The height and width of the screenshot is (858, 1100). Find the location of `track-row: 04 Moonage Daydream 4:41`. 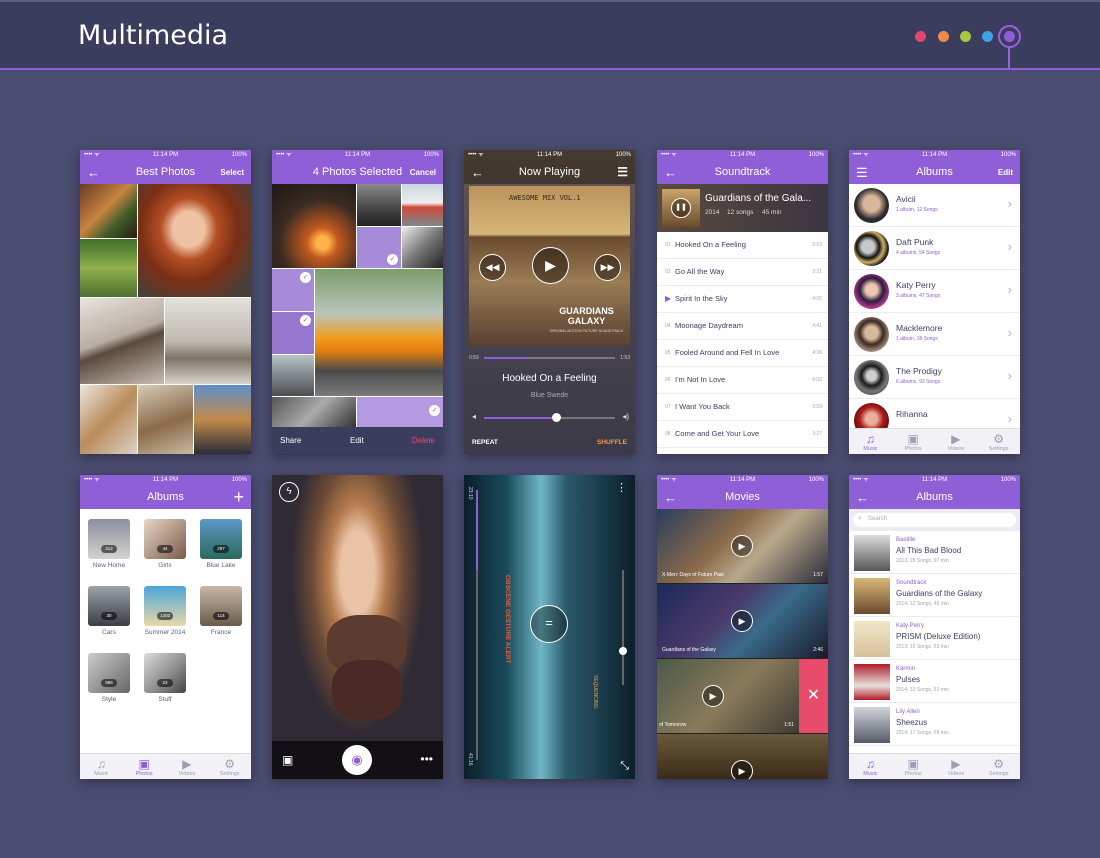

track-row: 04 Moonage Daydream 4:41 is located at coordinates (742, 326).